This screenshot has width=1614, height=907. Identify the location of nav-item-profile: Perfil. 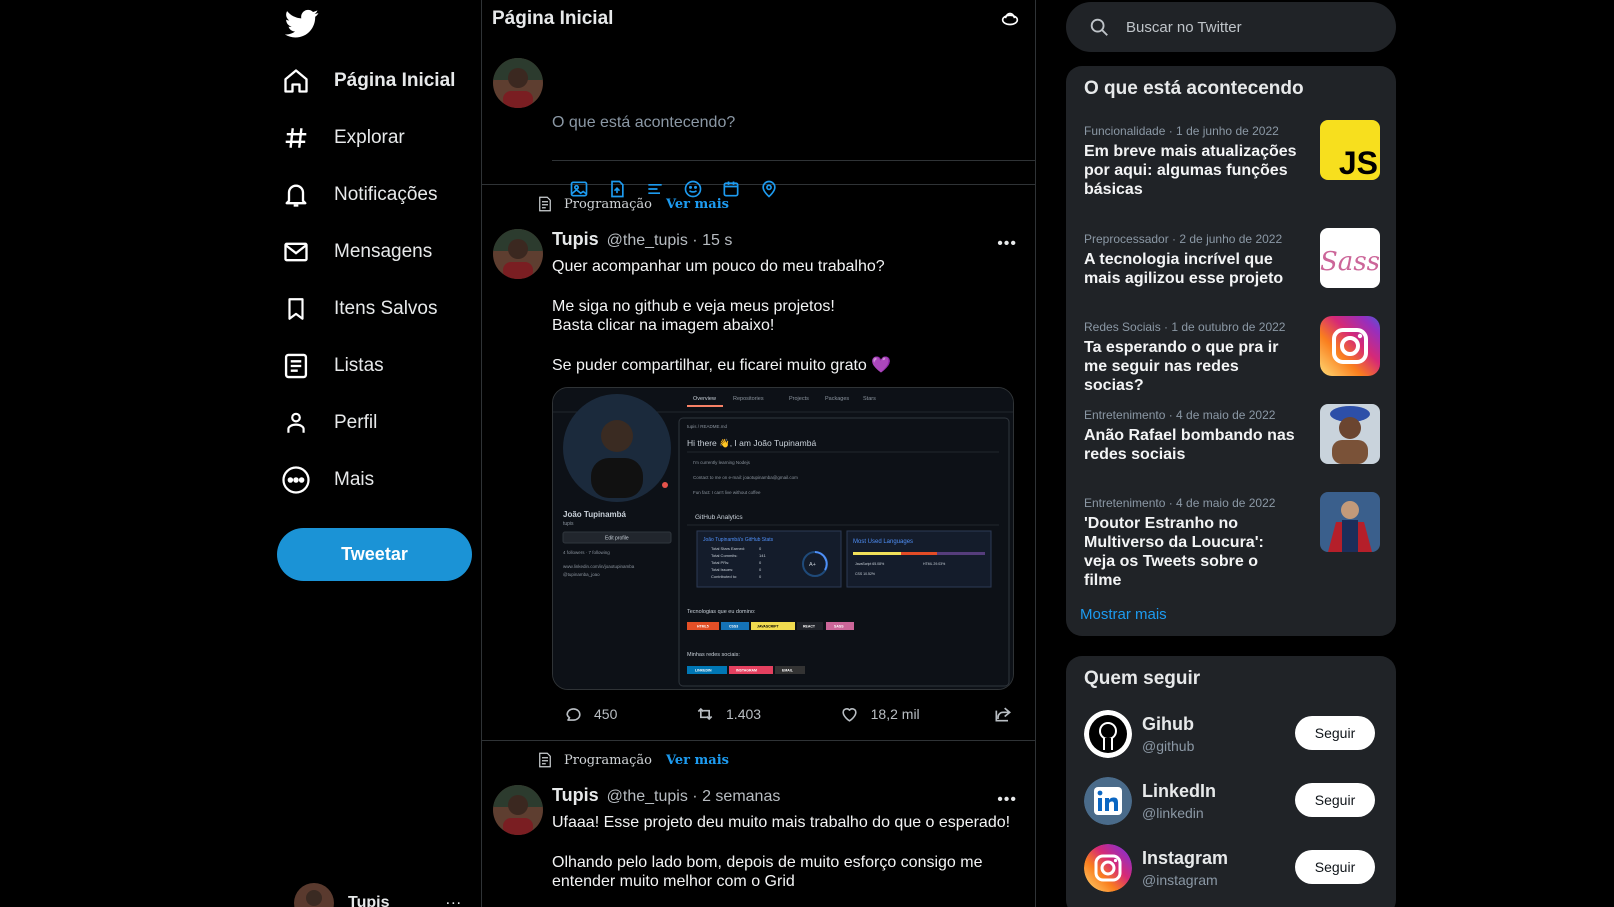
(367, 422).